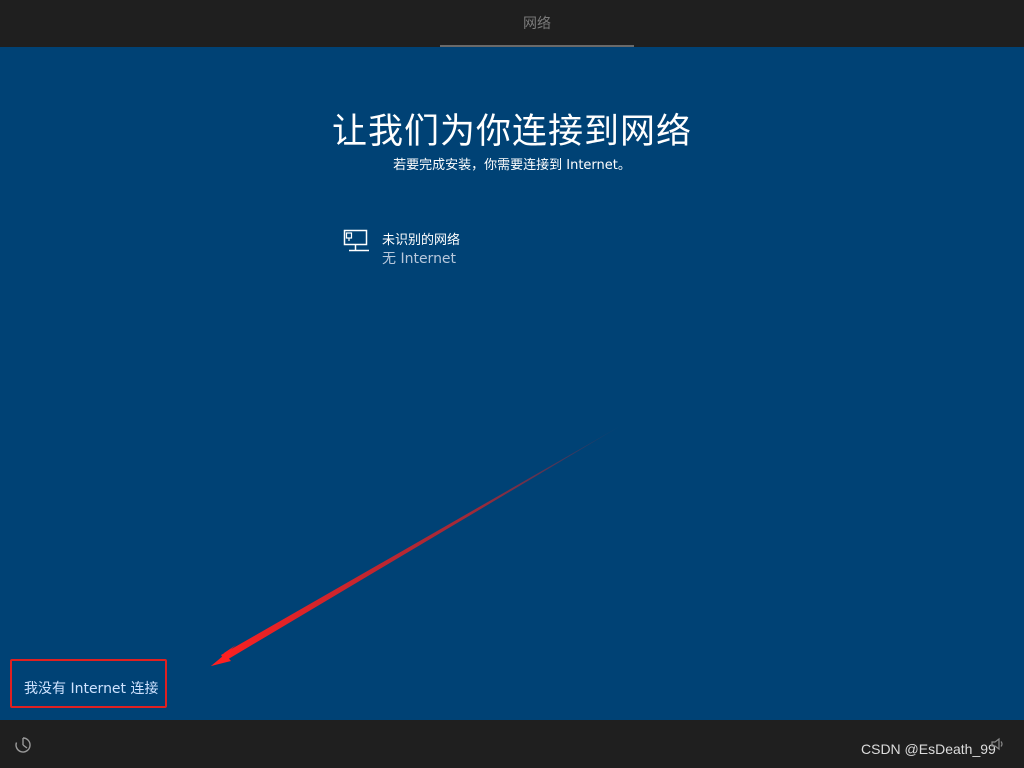 The height and width of the screenshot is (768, 1024). What do you see at coordinates (512, 23) in the screenshot?
I see `top-bar: 网络` at bounding box center [512, 23].